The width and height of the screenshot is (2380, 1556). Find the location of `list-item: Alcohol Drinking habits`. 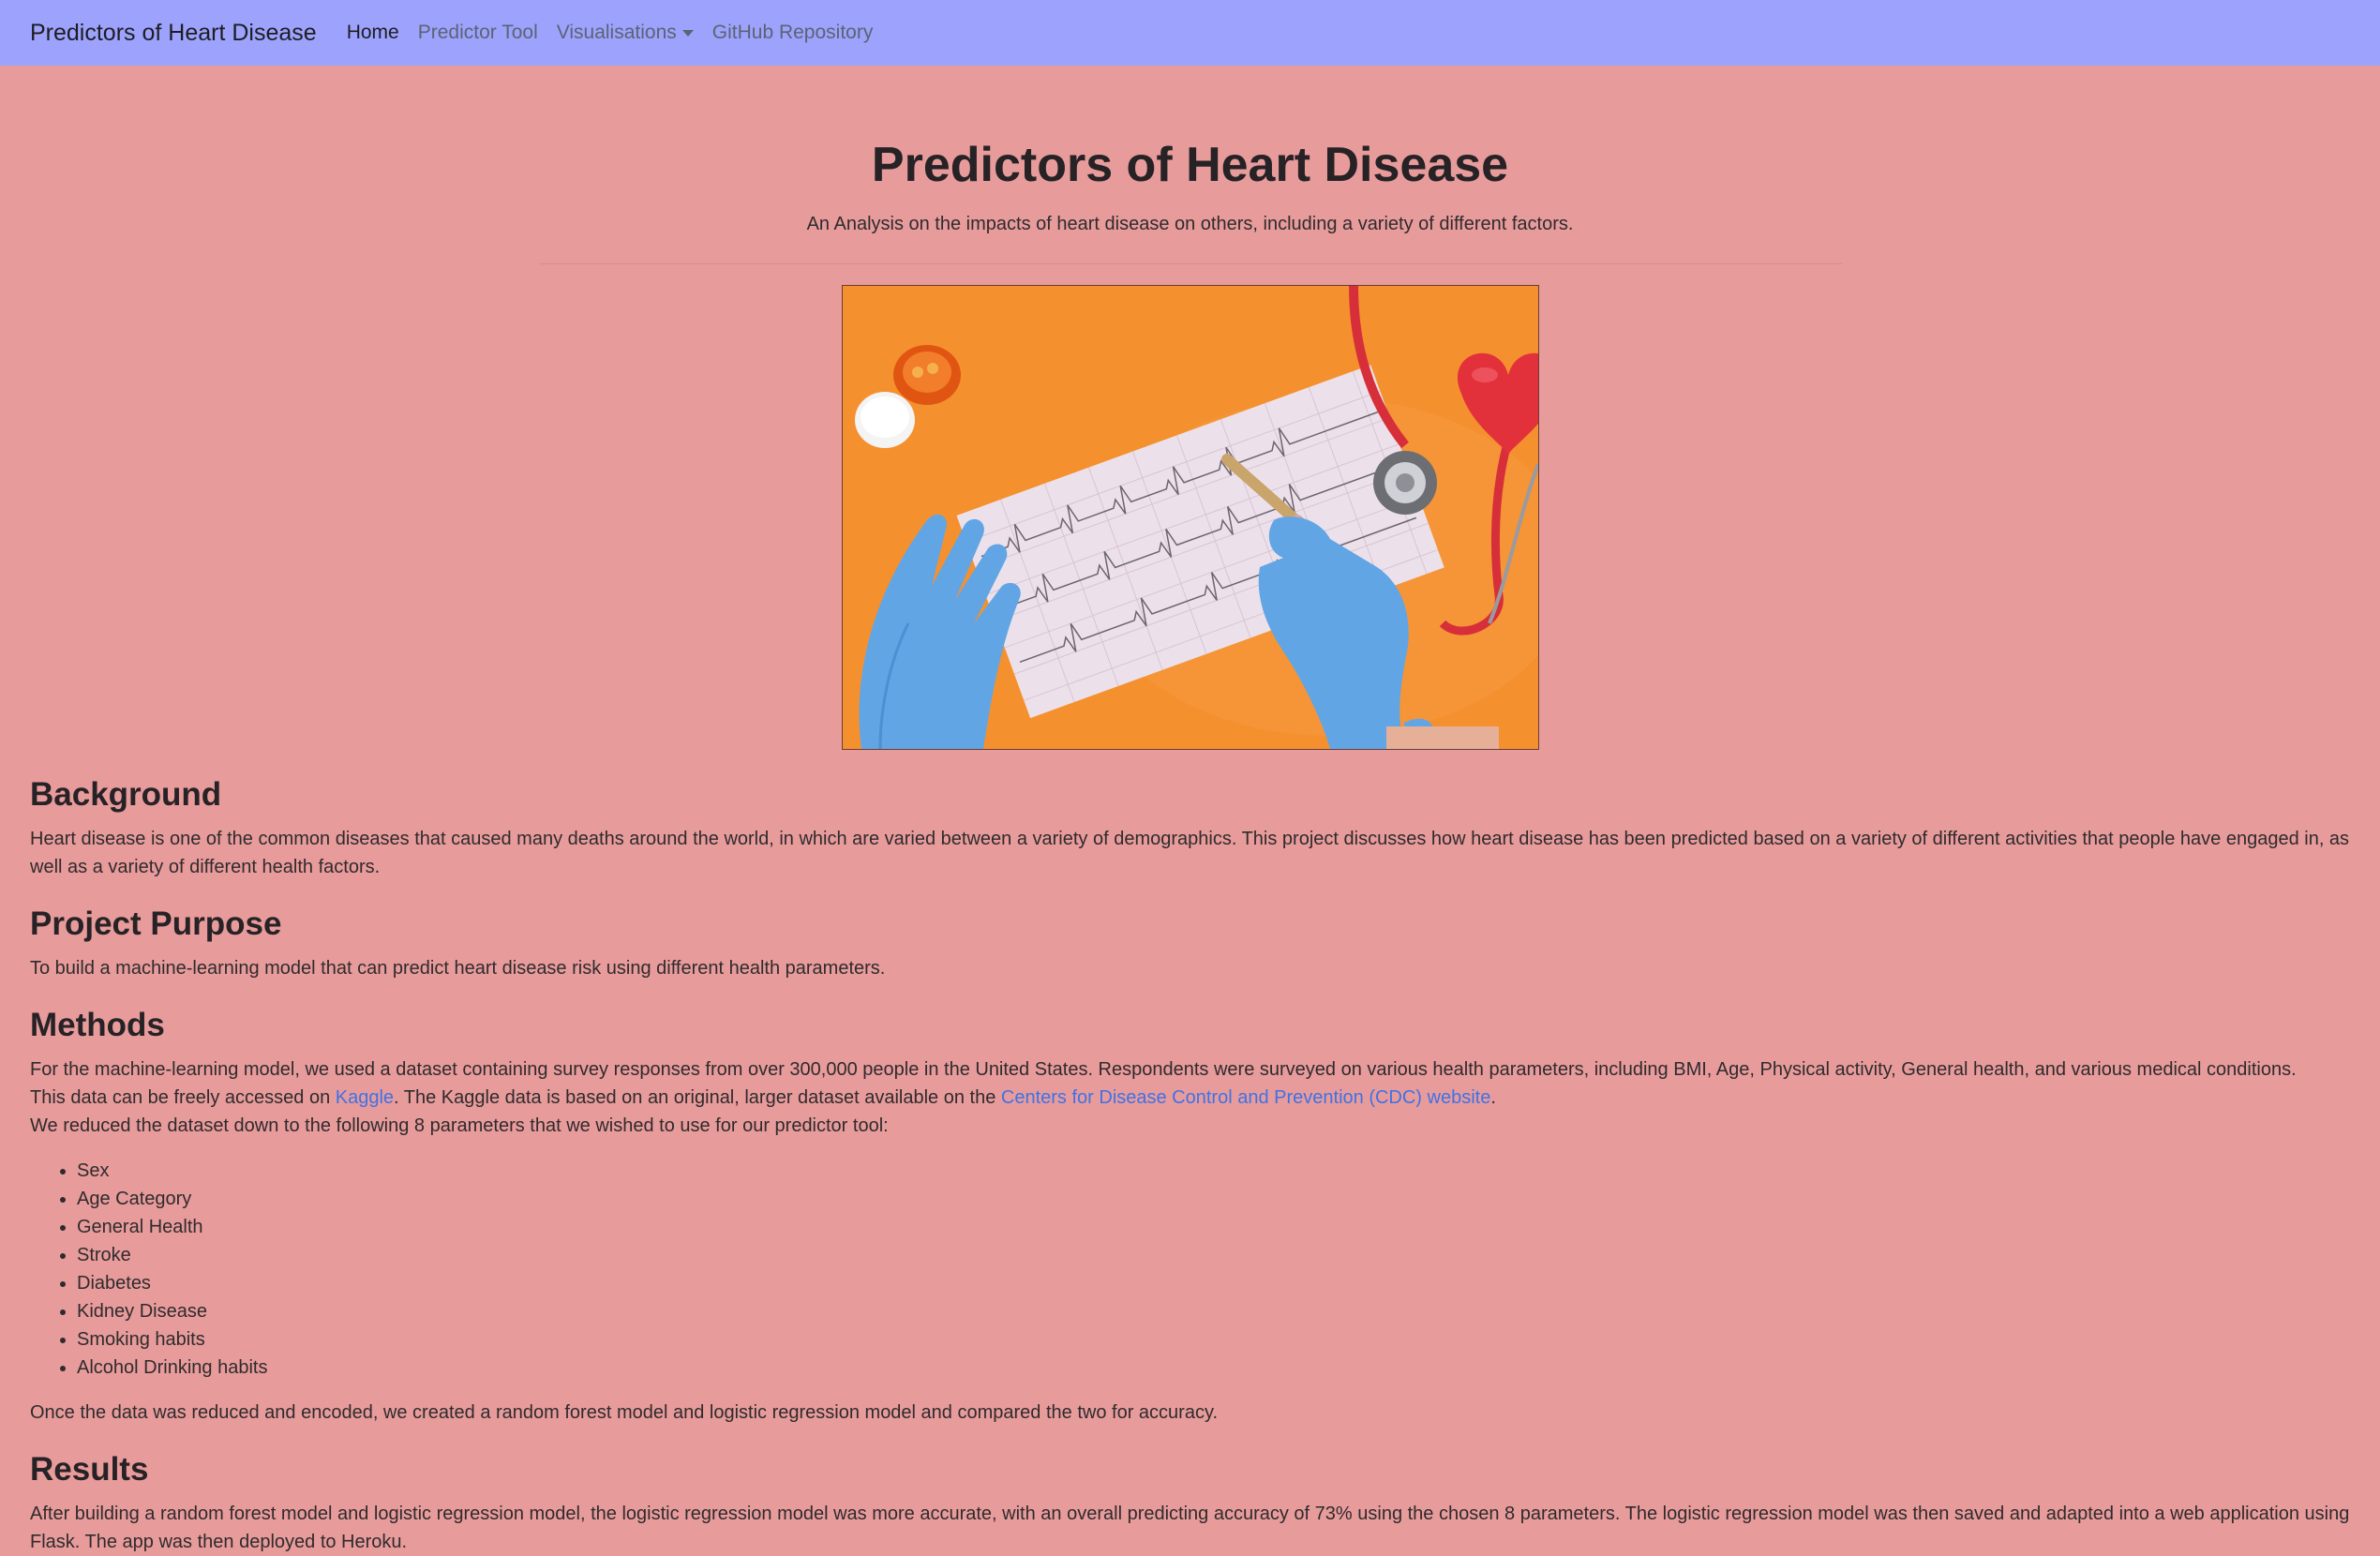

list-item: Alcohol Drinking habits is located at coordinates (1213, 1368).